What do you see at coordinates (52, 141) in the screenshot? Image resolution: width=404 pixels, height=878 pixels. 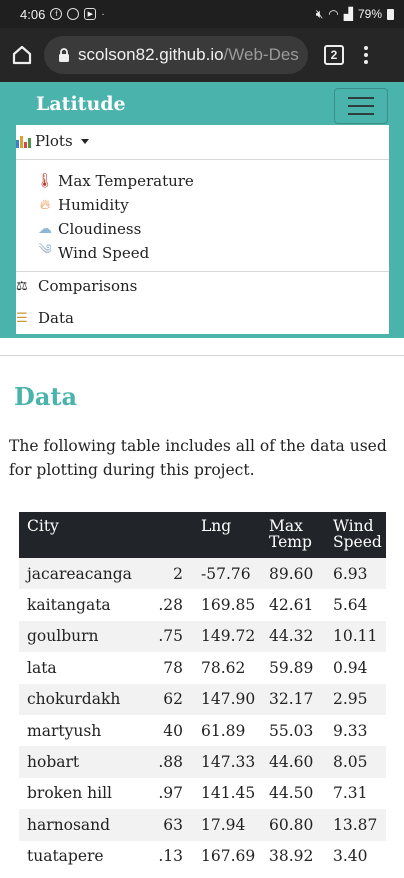 I see `plots-dropdown-toggle: Plots` at bounding box center [52, 141].